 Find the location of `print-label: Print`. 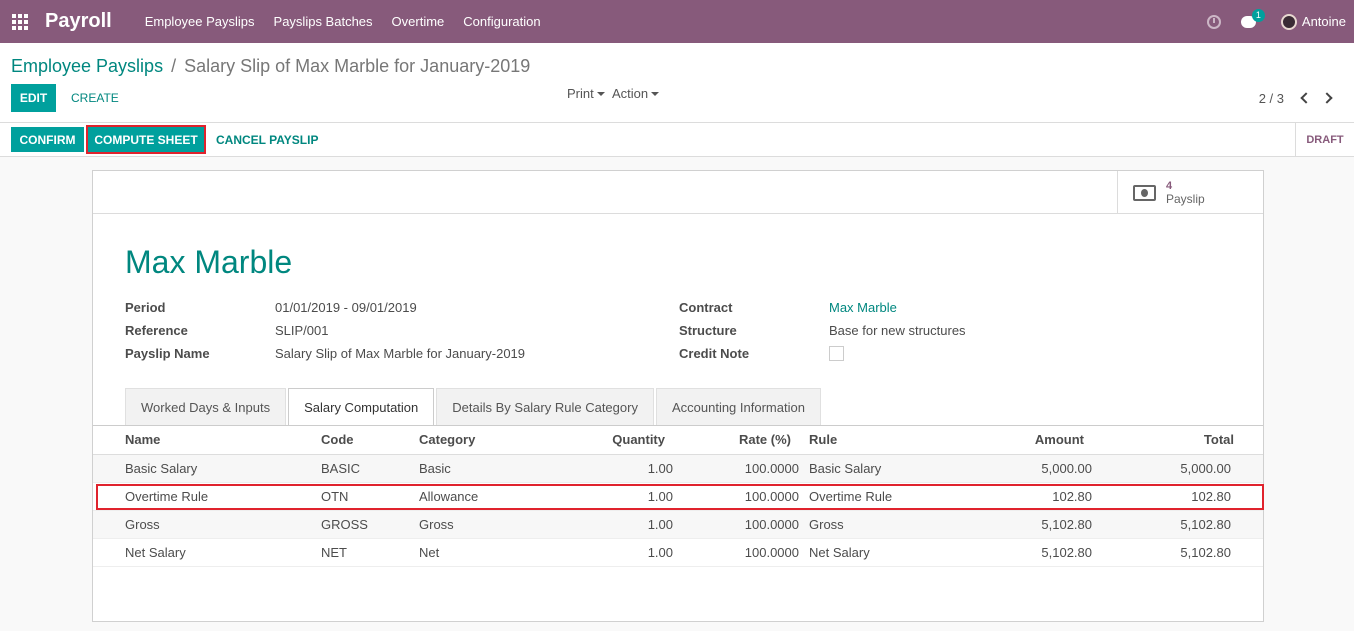

print-label: Print is located at coordinates (580, 93).